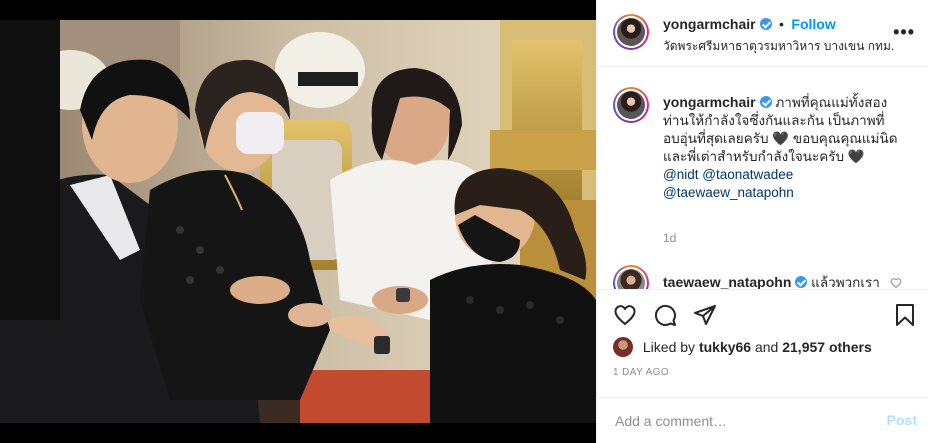 The height and width of the screenshot is (443, 928). What do you see at coordinates (669, 238) in the screenshot?
I see `caption-time: 1d` at bounding box center [669, 238].